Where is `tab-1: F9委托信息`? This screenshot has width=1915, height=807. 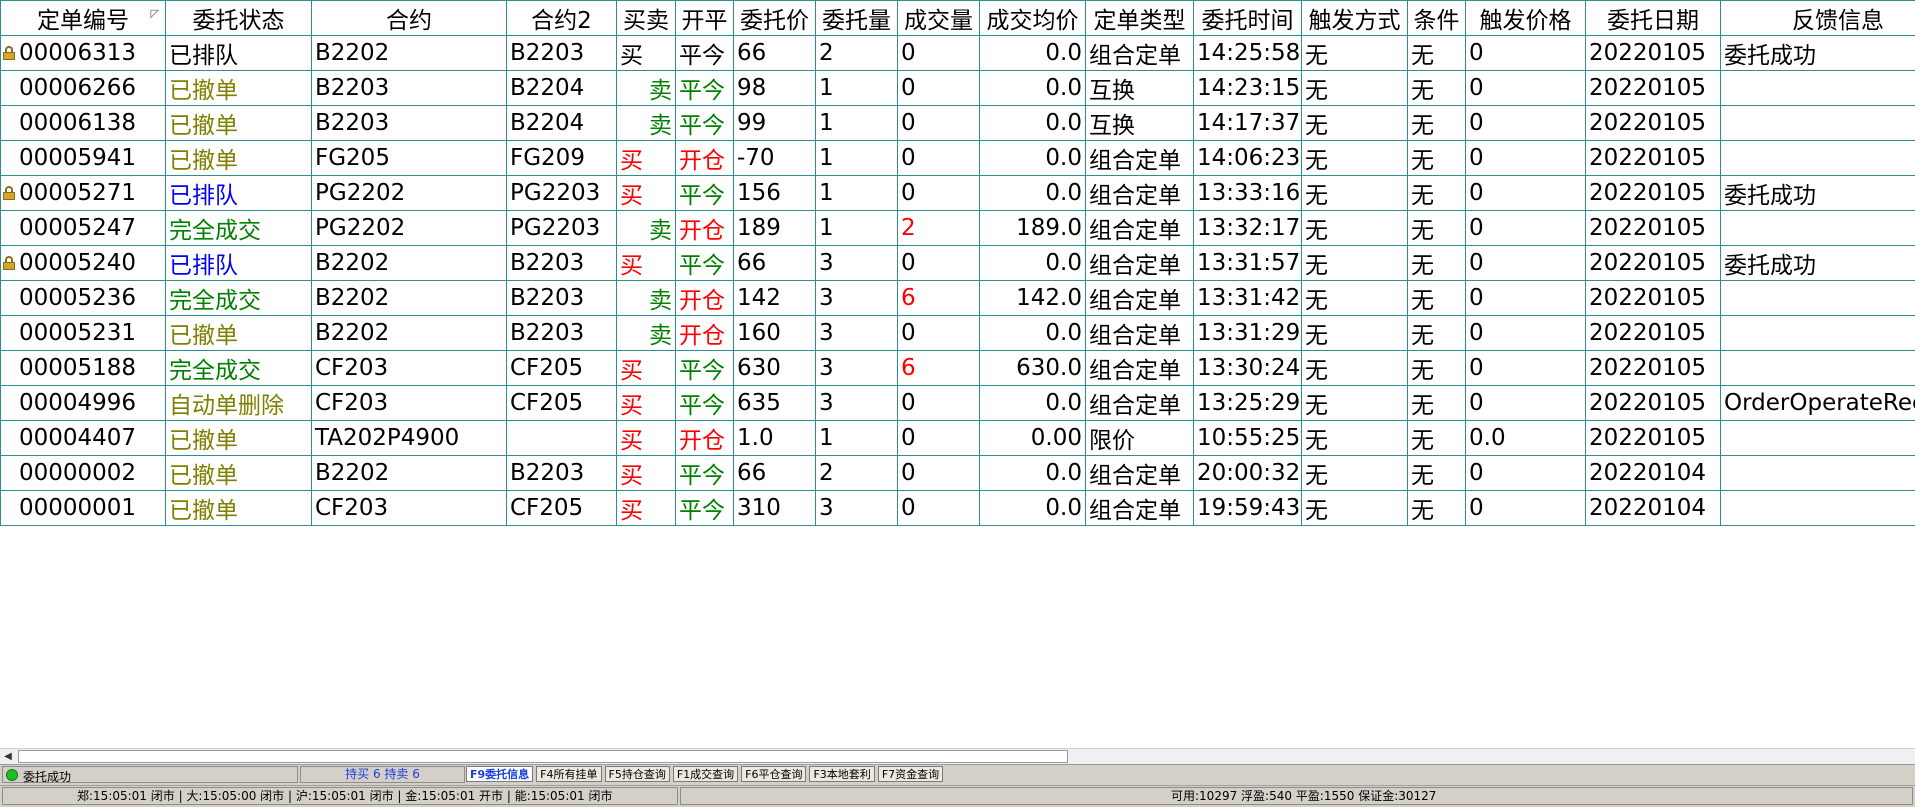
tab-1: F9委托信息 is located at coordinates (499, 774).